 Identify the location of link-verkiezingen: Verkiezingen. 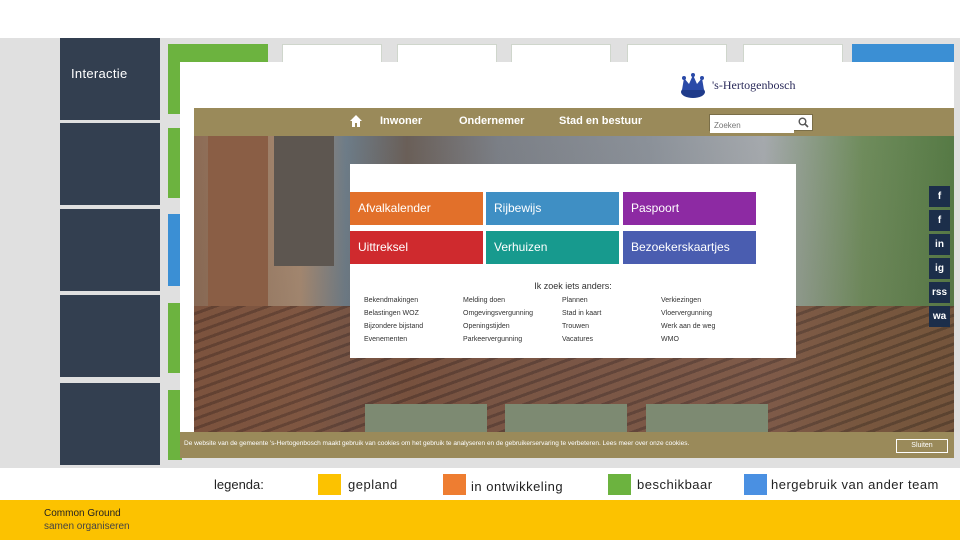
(681, 300).